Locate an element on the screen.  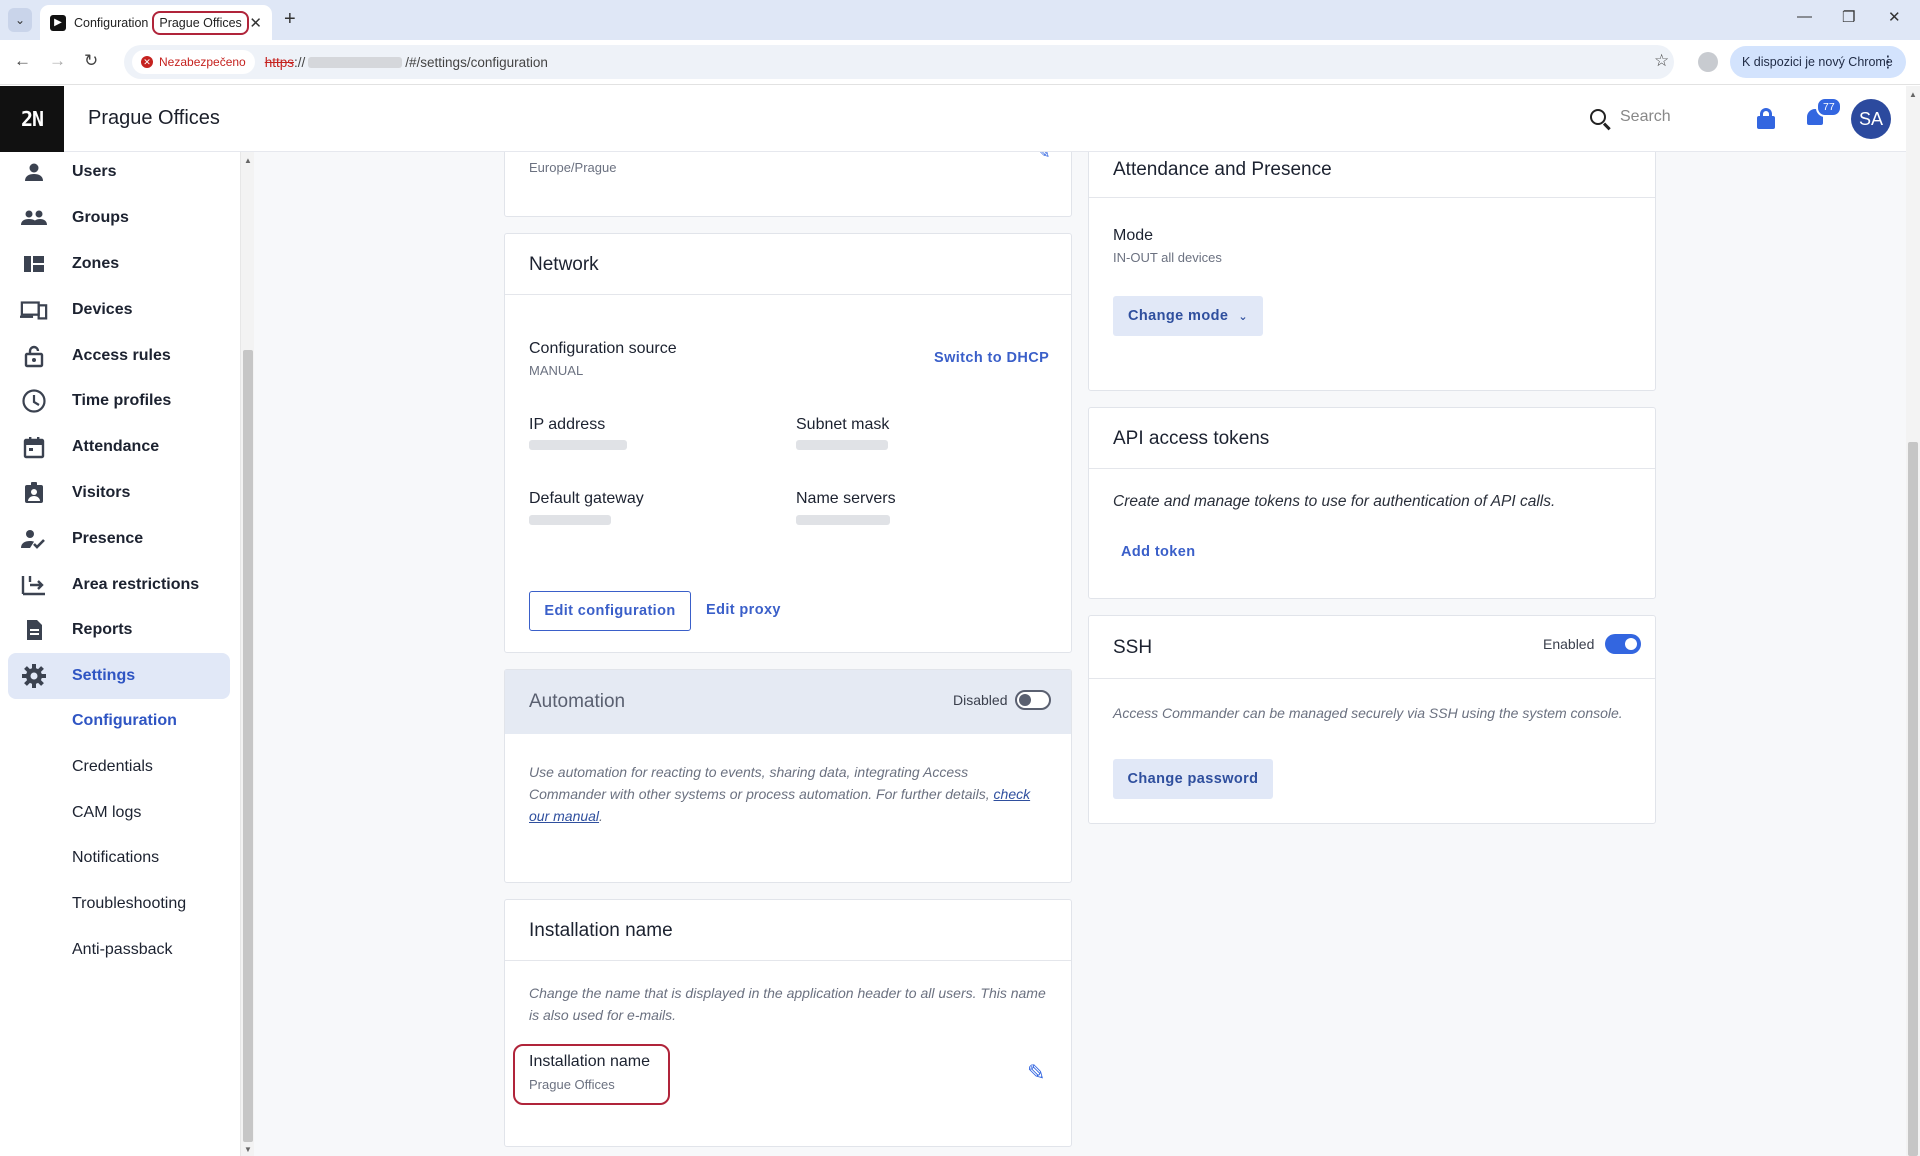
automation-toggle-label: Disabled is located at coordinates (980, 700).